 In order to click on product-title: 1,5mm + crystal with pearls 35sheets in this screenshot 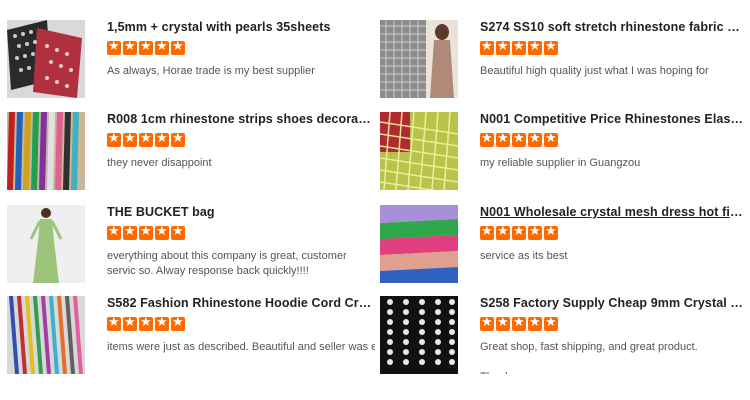, I will do `click(239, 27)`.